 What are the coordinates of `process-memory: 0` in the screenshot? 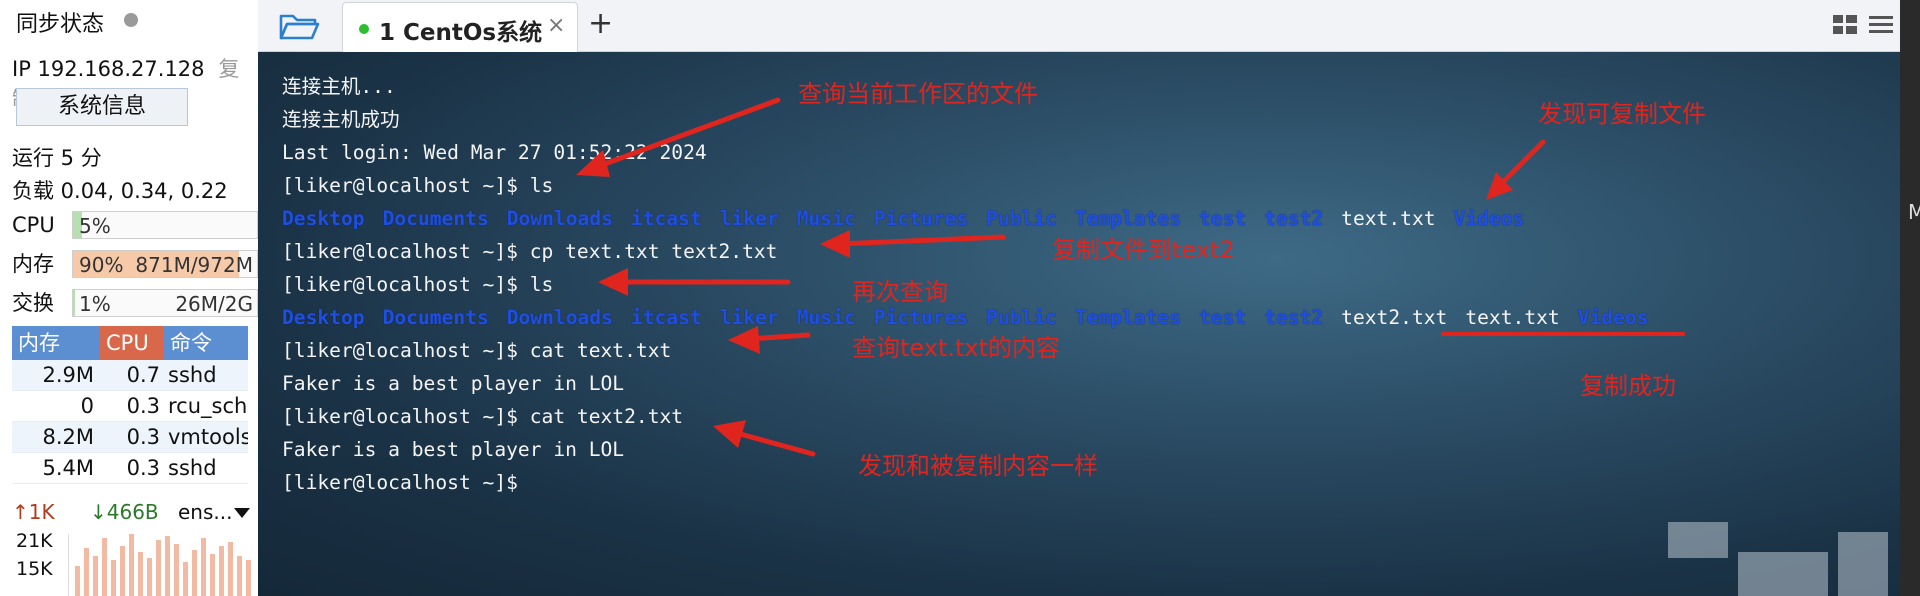 It's located at (87, 406).